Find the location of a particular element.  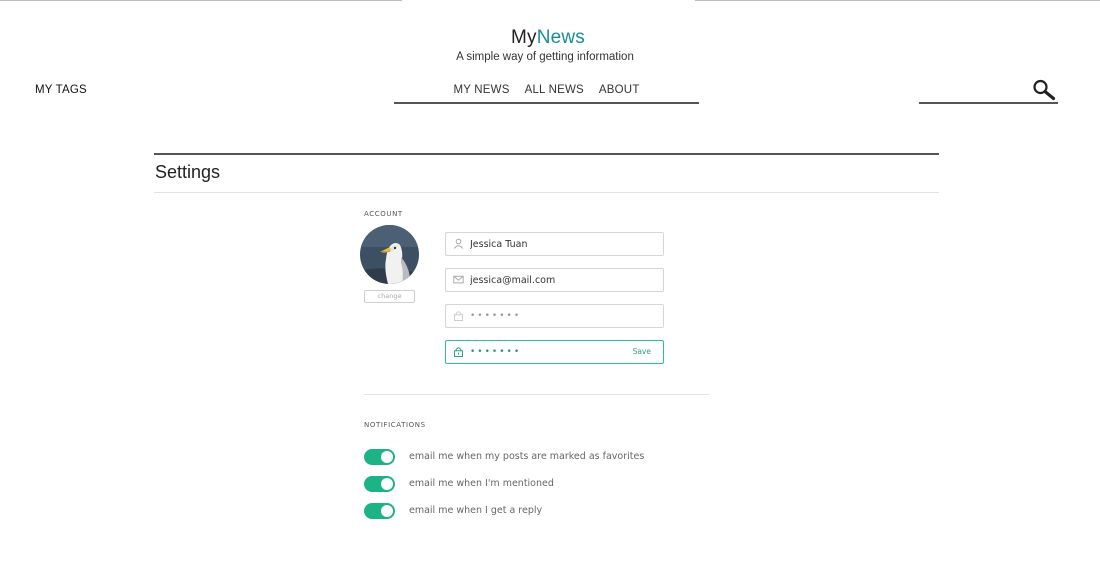

avatar is located at coordinates (389, 254).